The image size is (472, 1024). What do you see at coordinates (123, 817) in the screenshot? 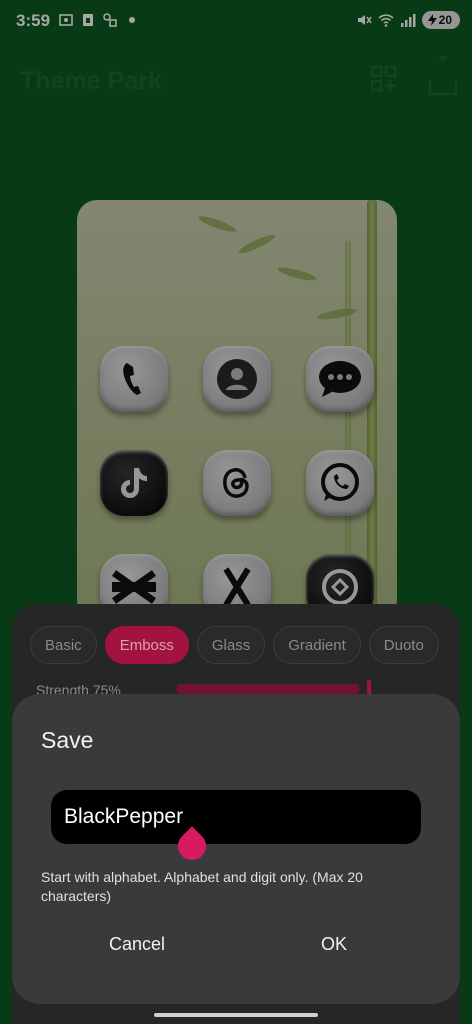
I see `theme-name-value: BlackPepper` at bounding box center [123, 817].